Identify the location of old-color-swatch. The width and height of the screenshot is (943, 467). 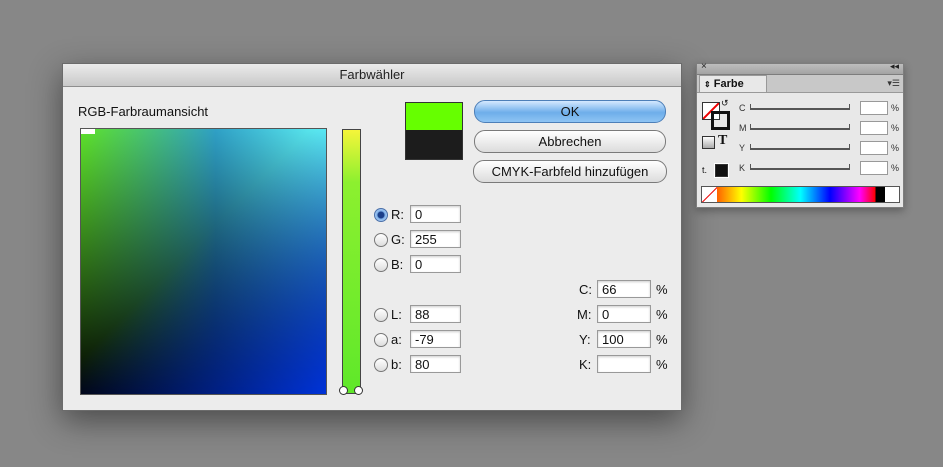
(434, 145).